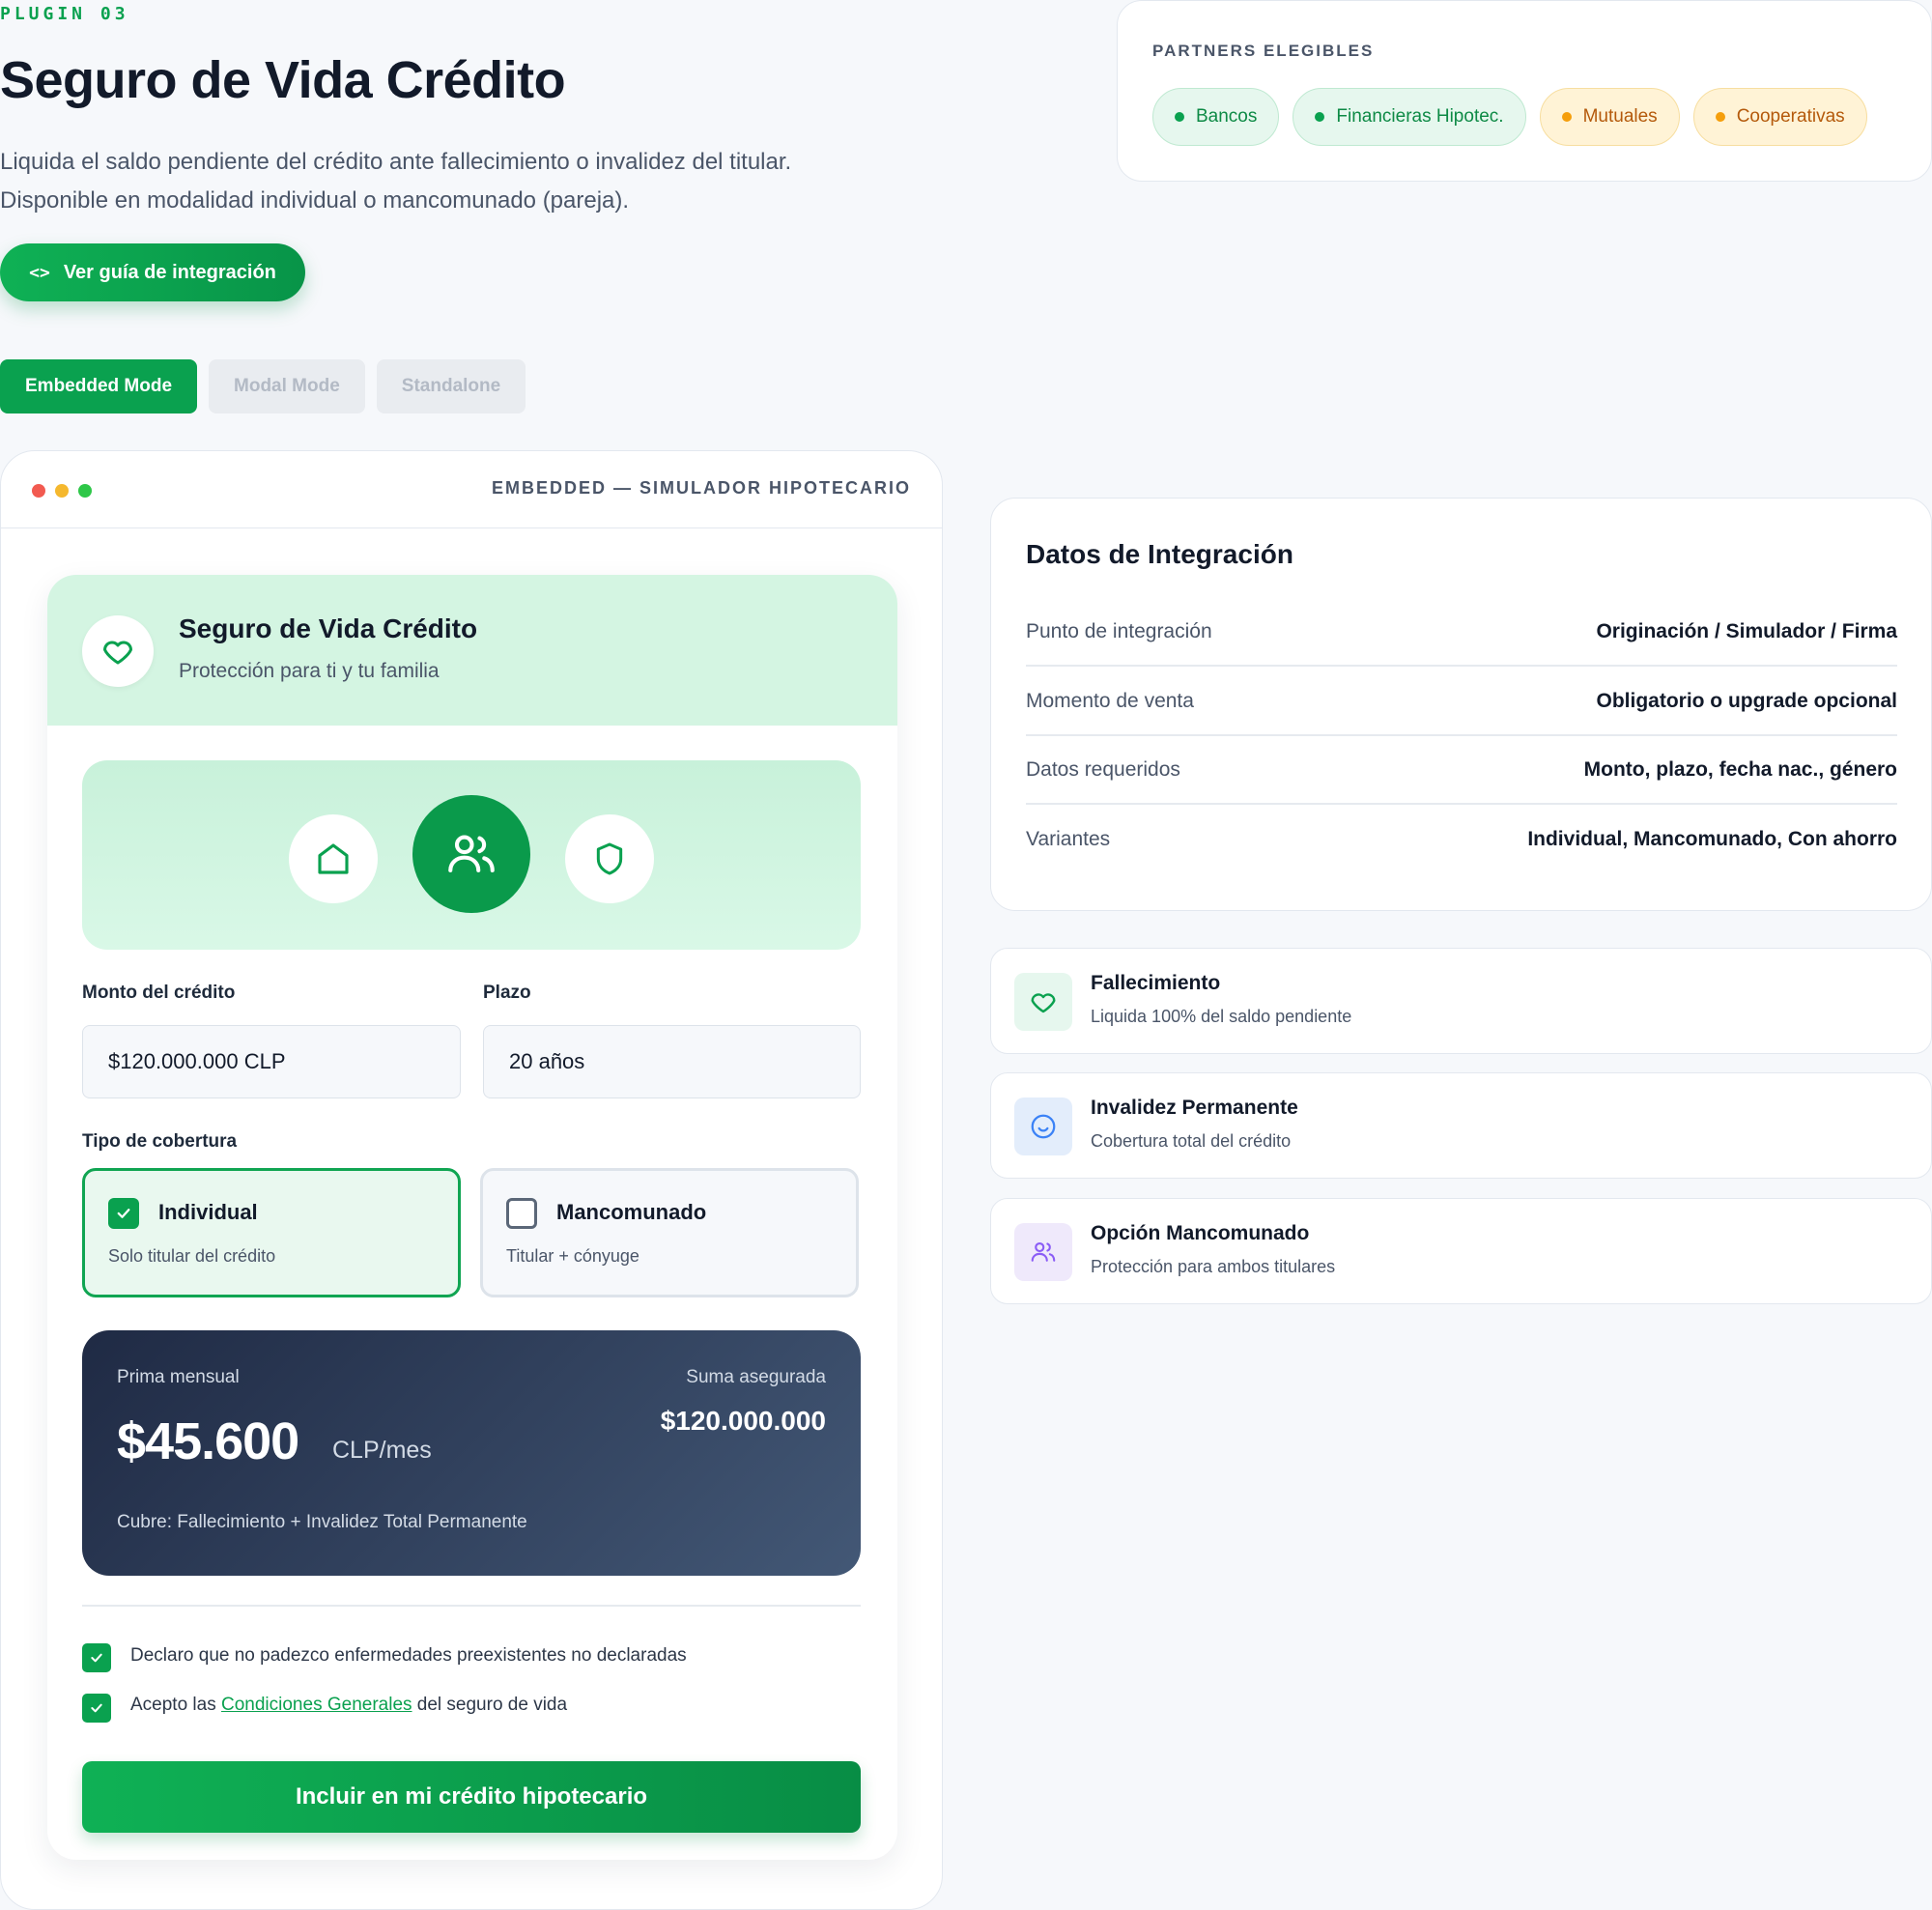 Image resolution: width=1932 pixels, height=1910 pixels. What do you see at coordinates (1227, 117) in the screenshot?
I see `chip-label: Bancos` at bounding box center [1227, 117].